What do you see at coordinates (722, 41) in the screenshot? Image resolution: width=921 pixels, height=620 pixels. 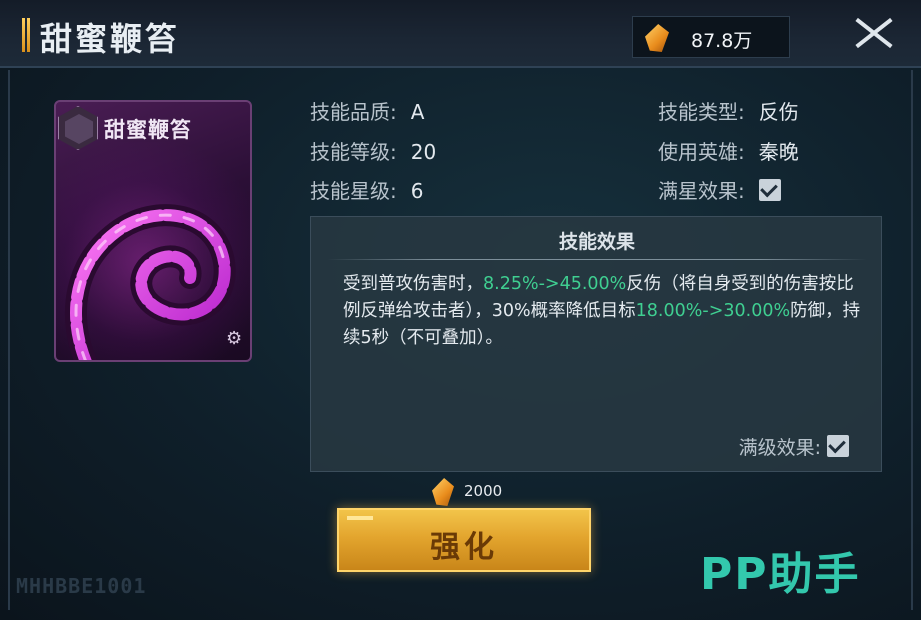 I see `currency-value: 87.8万` at bounding box center [722, 41].